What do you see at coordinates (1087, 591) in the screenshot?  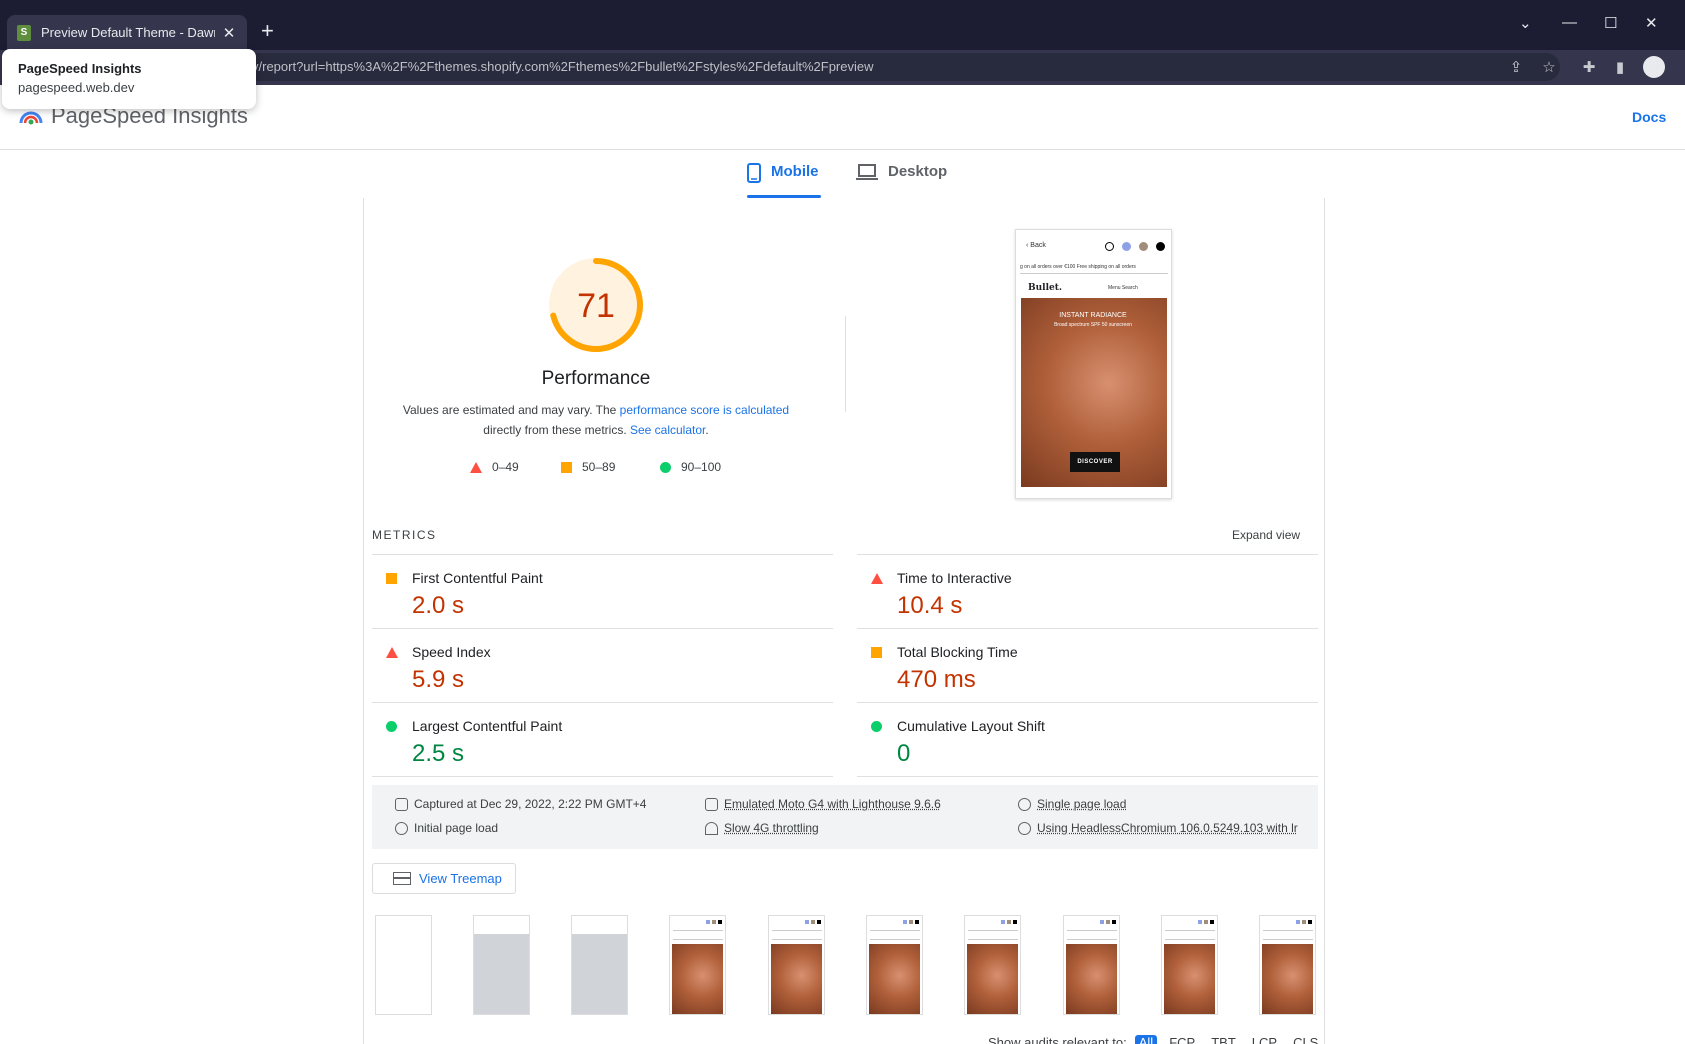 I see `metric-row: Time to Interactive 10.4 s` at bounding box center [1087, 591].